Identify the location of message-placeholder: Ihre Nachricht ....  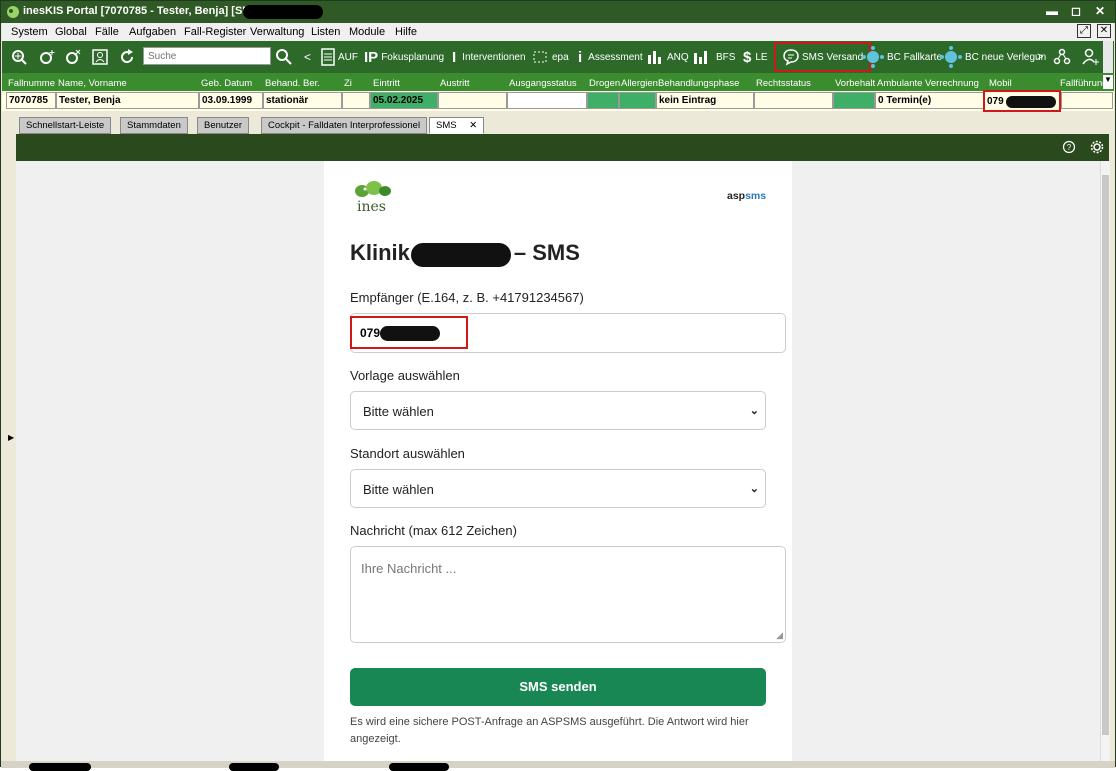
(409, 568).